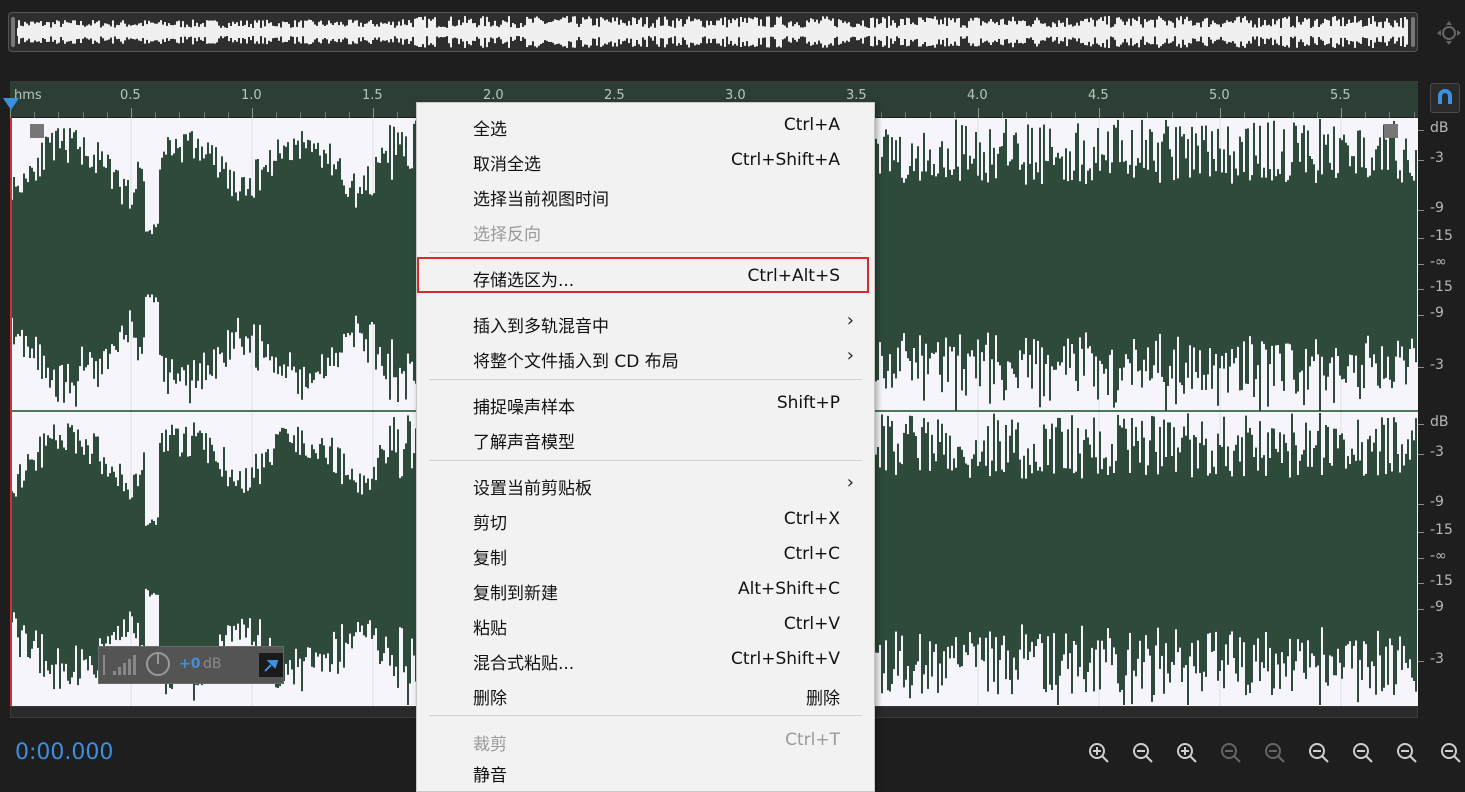 This screenshot has height=792, width=1465. Describe the element at coordinates (490, 130) in the screenshot. I see `menu-item-label: 全选` at that location.